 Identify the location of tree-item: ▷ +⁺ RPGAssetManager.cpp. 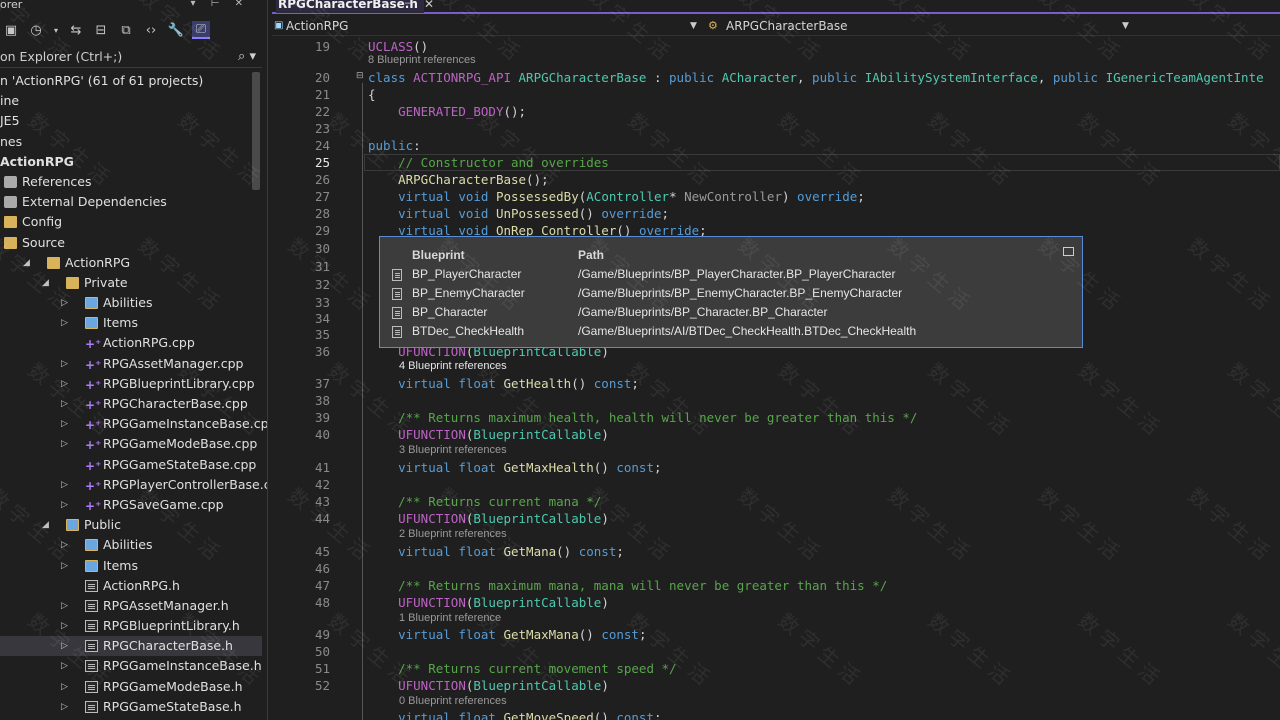
(131, 364).